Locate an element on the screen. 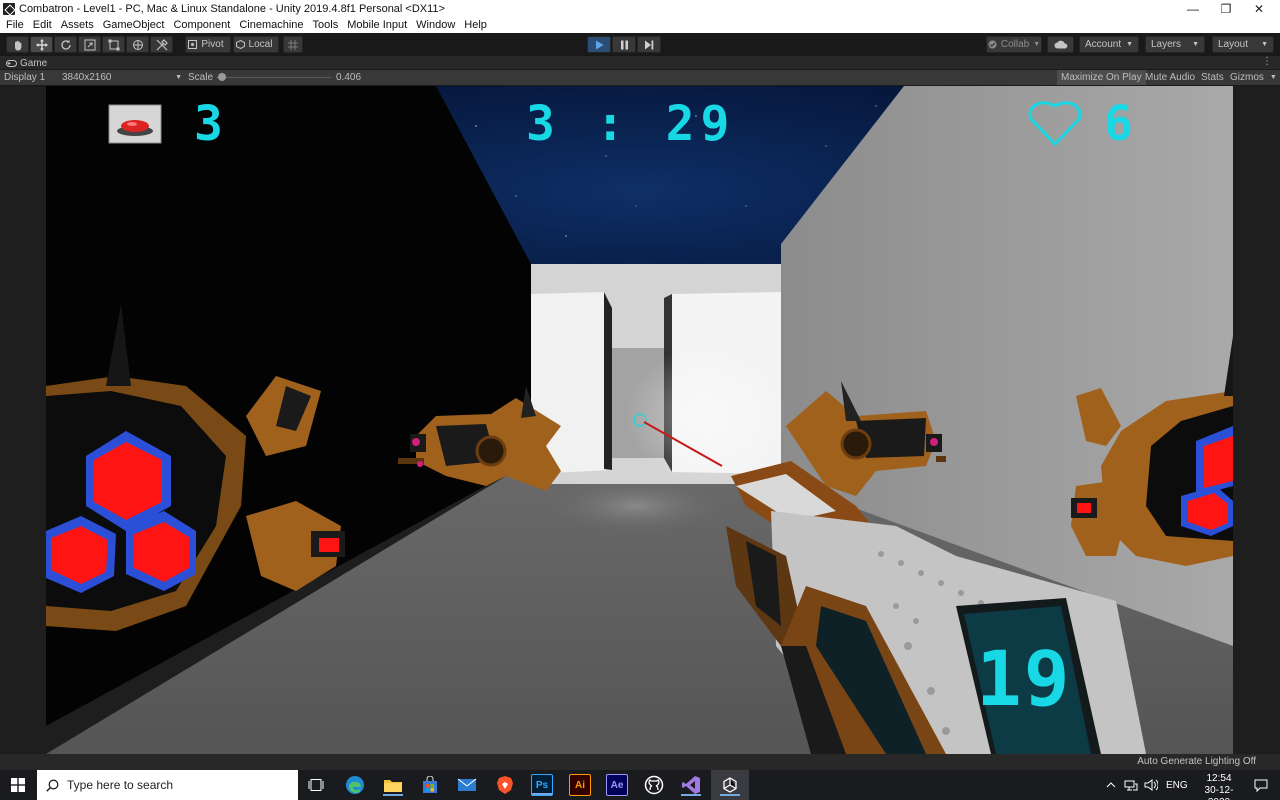 The image size is (1280, 800). grid-snap-button is located at coordinates (293, 44).